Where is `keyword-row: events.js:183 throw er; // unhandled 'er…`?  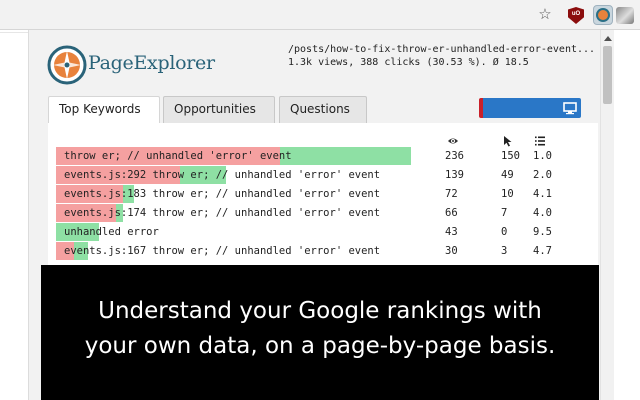 keyword-row: events.js:183 throw er; // unhandled 'er… is located at coordinates (321, 194).